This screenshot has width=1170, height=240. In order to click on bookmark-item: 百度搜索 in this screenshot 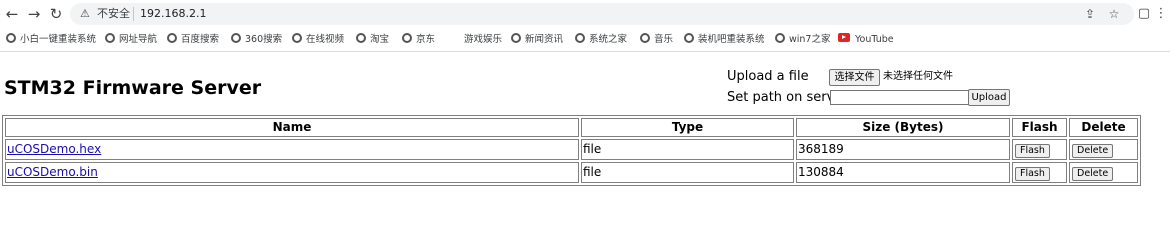, I will do `click(193, 40)`.